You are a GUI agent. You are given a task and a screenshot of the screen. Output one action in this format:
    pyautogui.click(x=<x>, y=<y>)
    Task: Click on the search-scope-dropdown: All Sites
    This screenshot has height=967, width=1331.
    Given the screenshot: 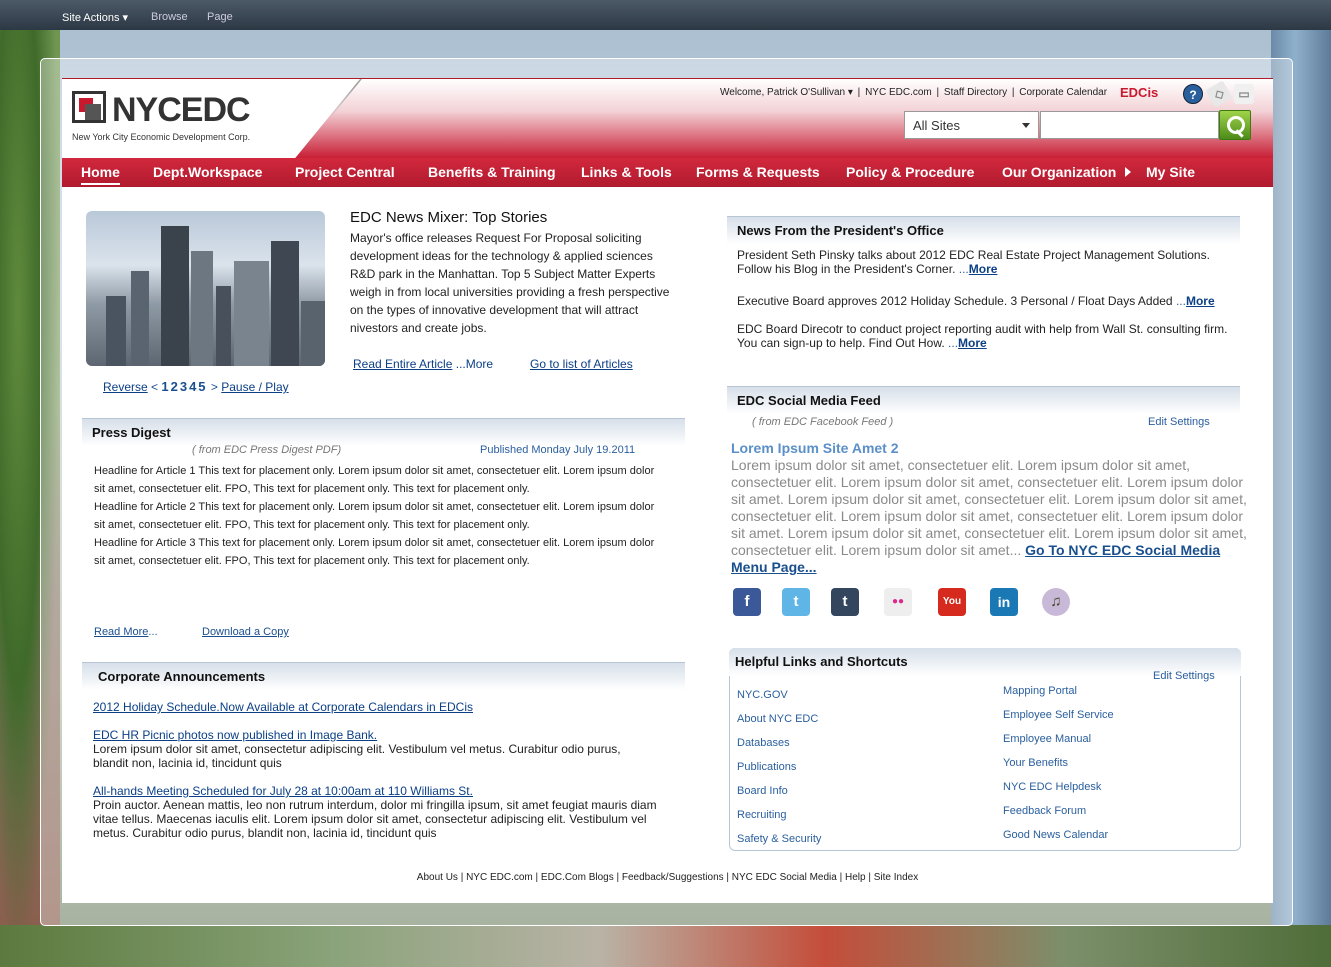 What is the action you would take?
    pyautogui.click(x=971, y=125)
    